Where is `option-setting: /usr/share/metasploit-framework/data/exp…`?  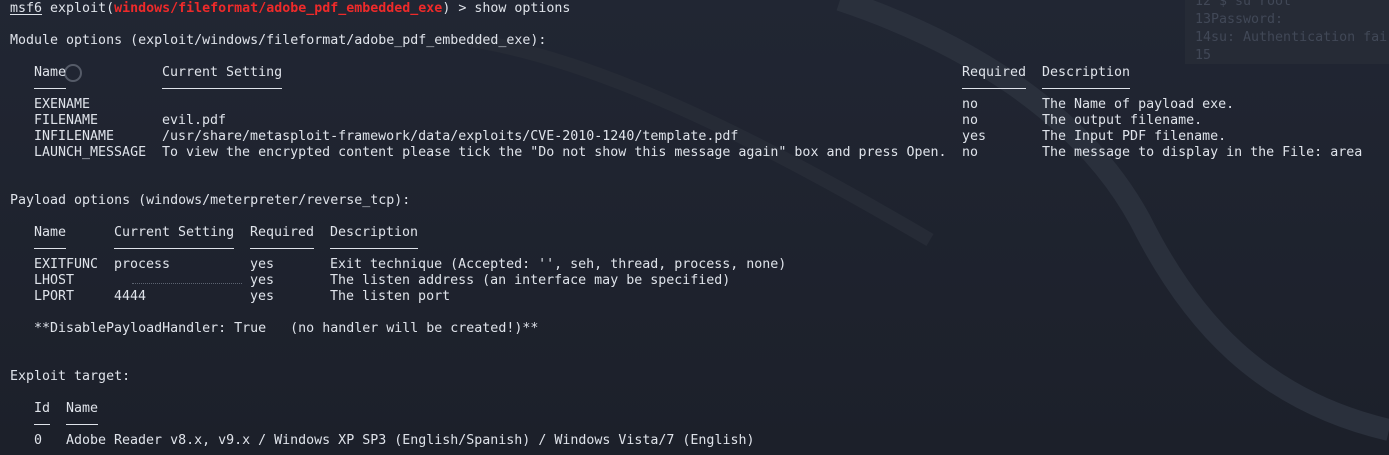 option-setting: /usr/share/metasploit-framework/data/exp… is located at coordinates (450, 136).